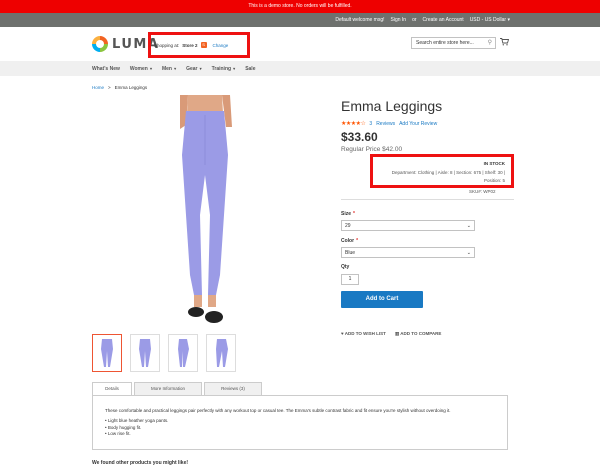 This screenshot has height=468, width=600. What do you see at coordinates (391, 334) in the screenshot?
I see `product-social-links: ♥ ADD TO WISH LIST ▥ ADD TO COMPARE` at bounding box center [391, 334].